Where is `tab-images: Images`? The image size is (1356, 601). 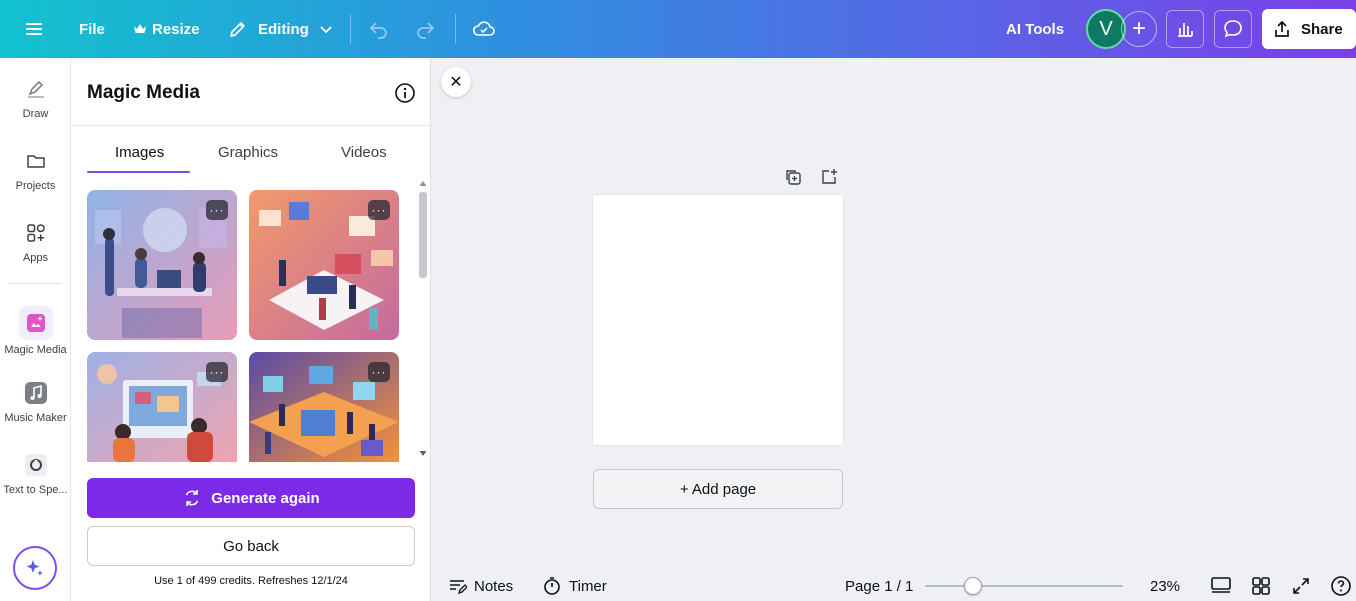
tab-images: Images is located at coordinates (139, 152).